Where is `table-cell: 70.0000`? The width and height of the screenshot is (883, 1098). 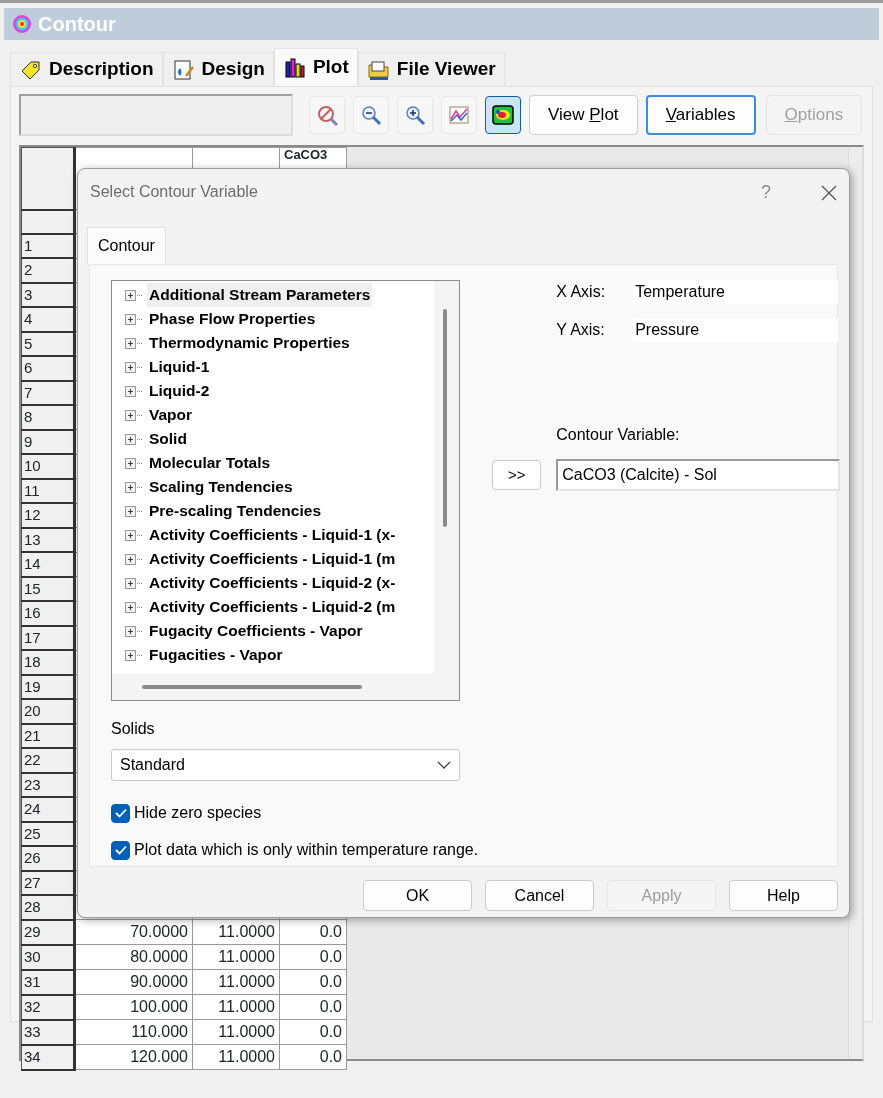
table-cell: 70.0000 is located at coordinates (133, 932).